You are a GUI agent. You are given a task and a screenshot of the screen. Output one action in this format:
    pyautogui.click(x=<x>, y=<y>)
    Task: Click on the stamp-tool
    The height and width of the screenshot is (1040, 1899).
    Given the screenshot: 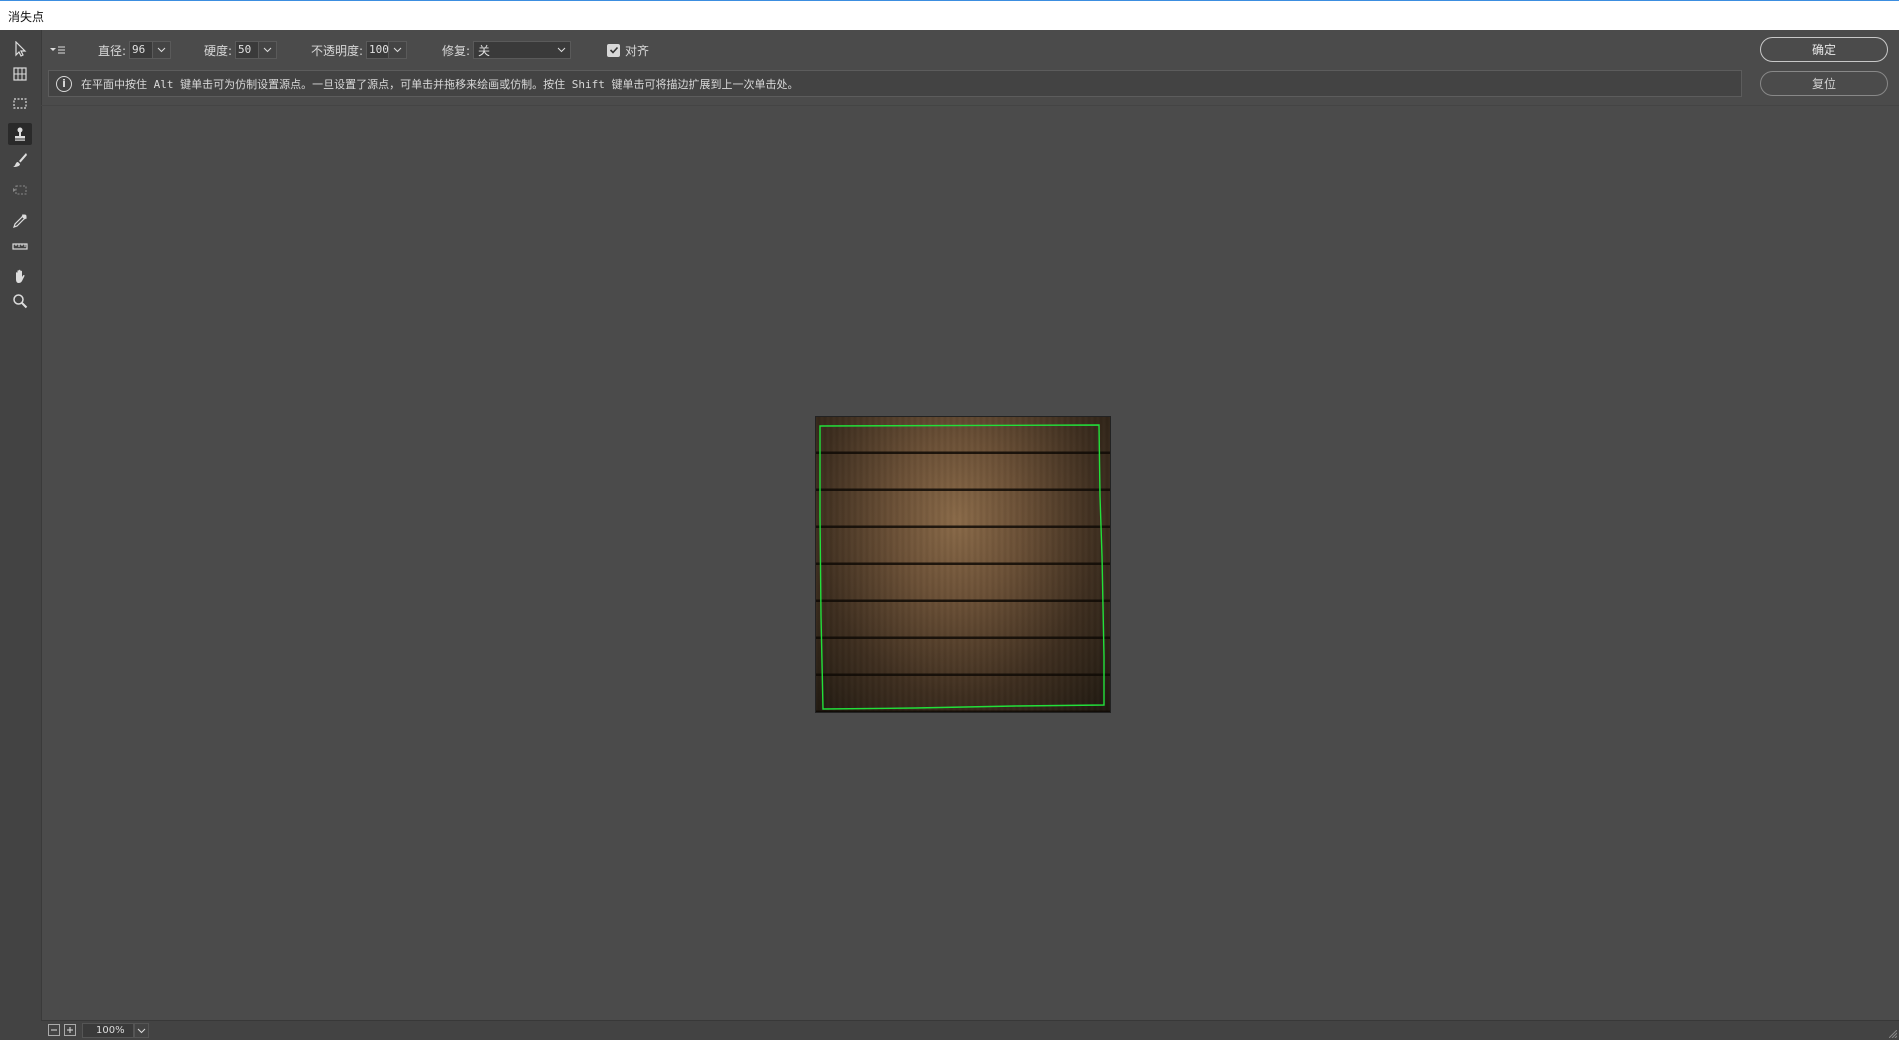 What is the action you would take?
    pyautogui.click(x=20, y=134)
    